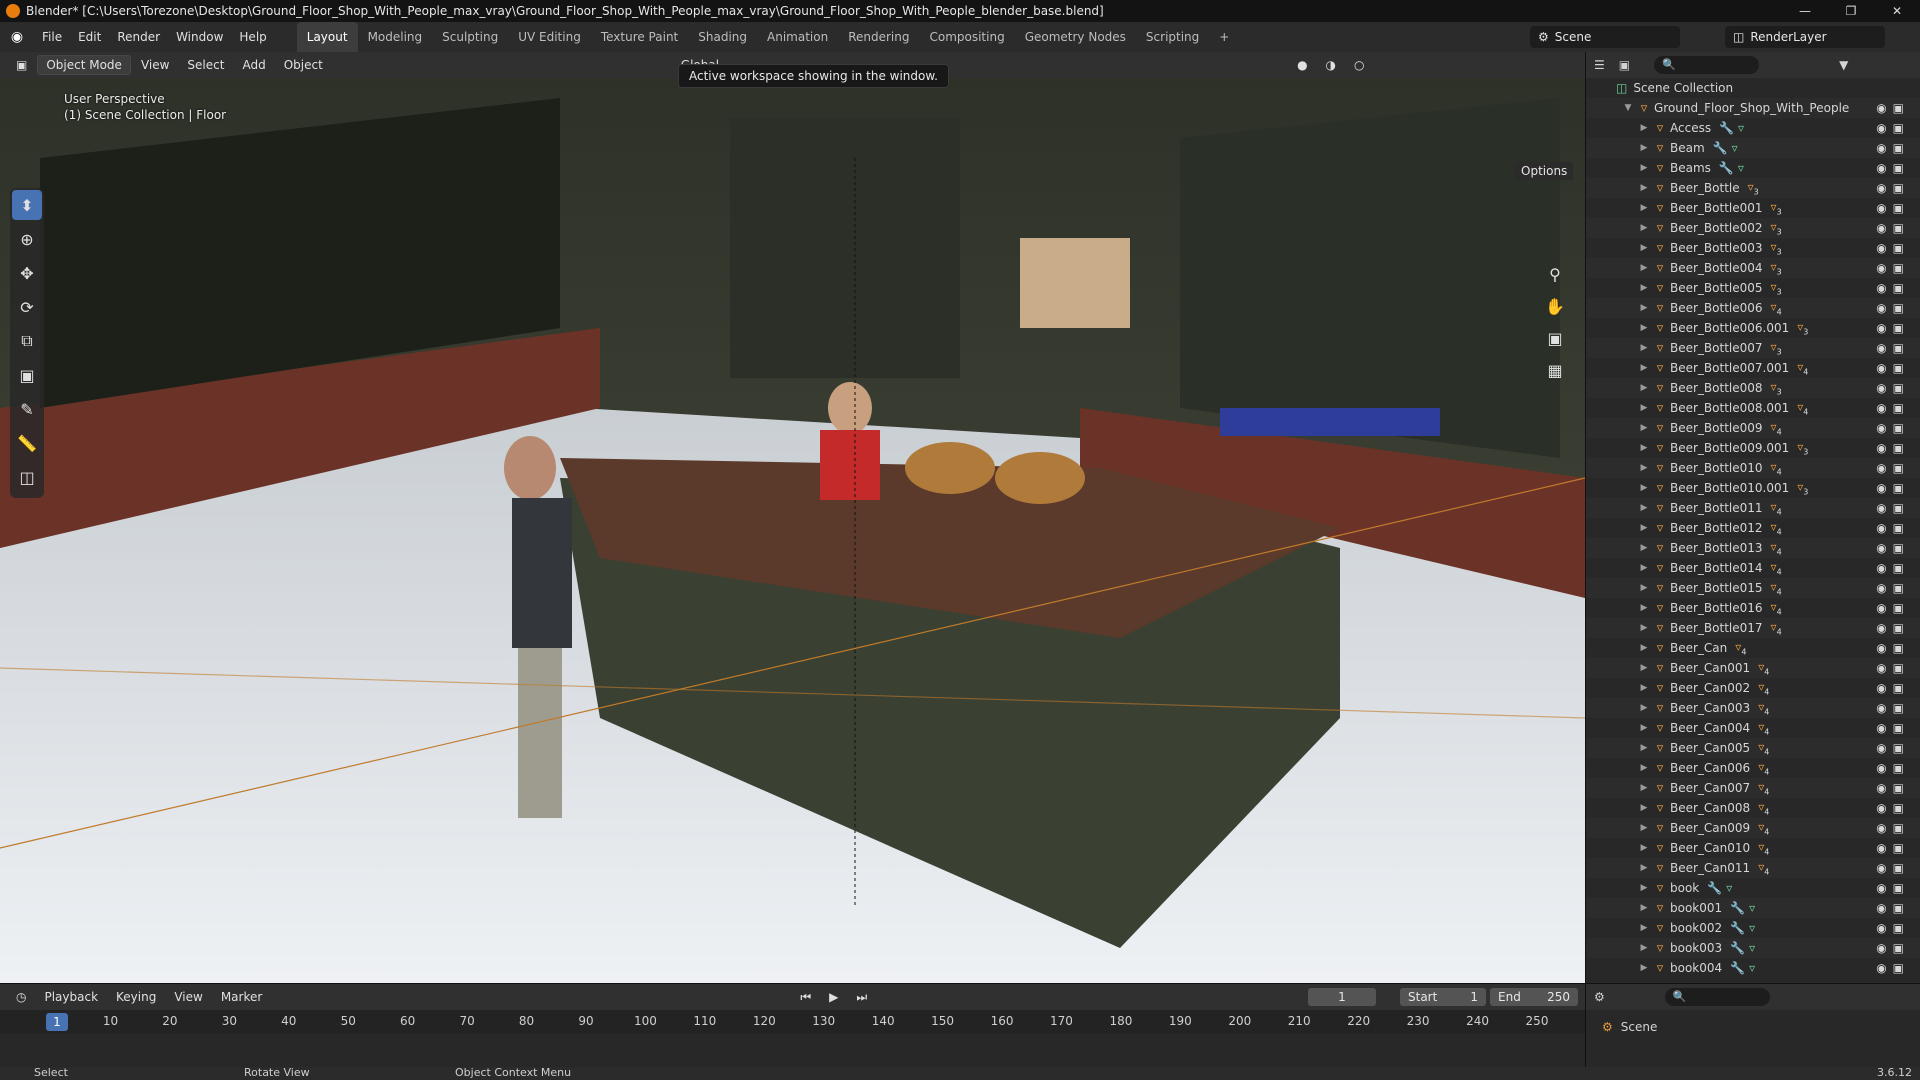 This screenshot has height=1080, width=1920. What do you see at coordinates (1544, 171) in the screenshot?
I see `options-button: Options` at bounding box center [1544, 171].